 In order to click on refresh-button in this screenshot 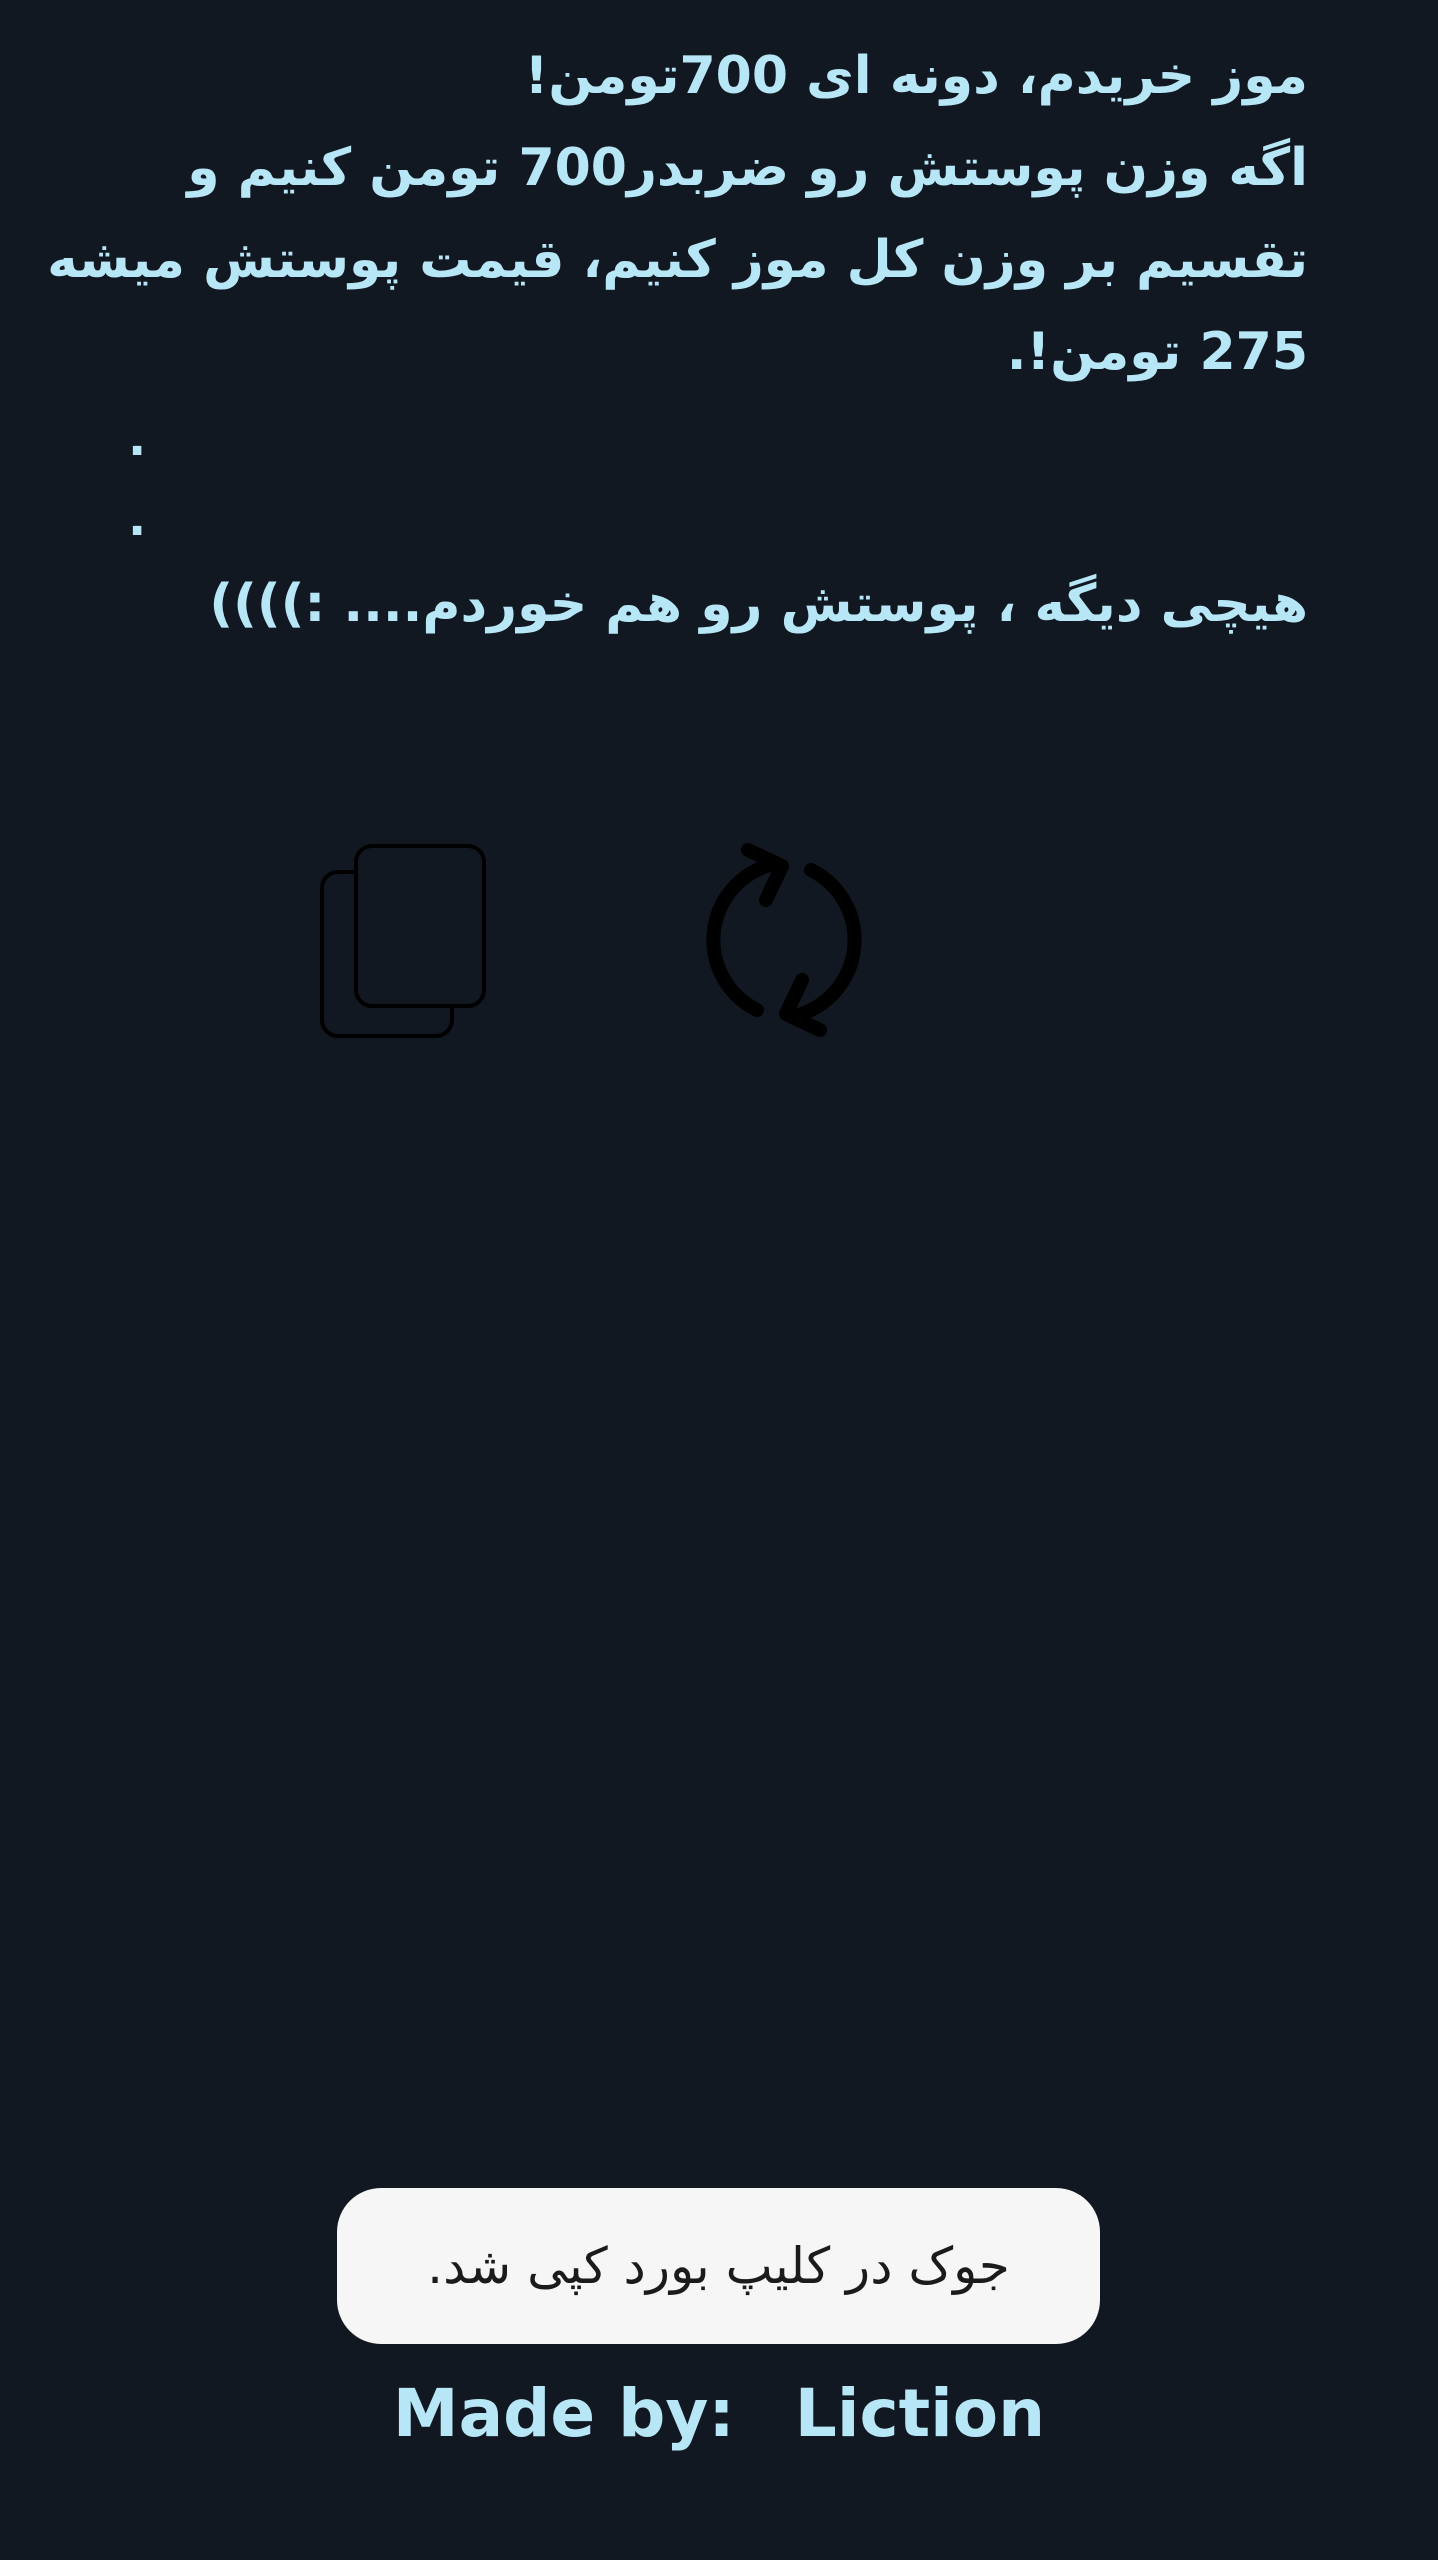, I will do `click(784, 940)`.